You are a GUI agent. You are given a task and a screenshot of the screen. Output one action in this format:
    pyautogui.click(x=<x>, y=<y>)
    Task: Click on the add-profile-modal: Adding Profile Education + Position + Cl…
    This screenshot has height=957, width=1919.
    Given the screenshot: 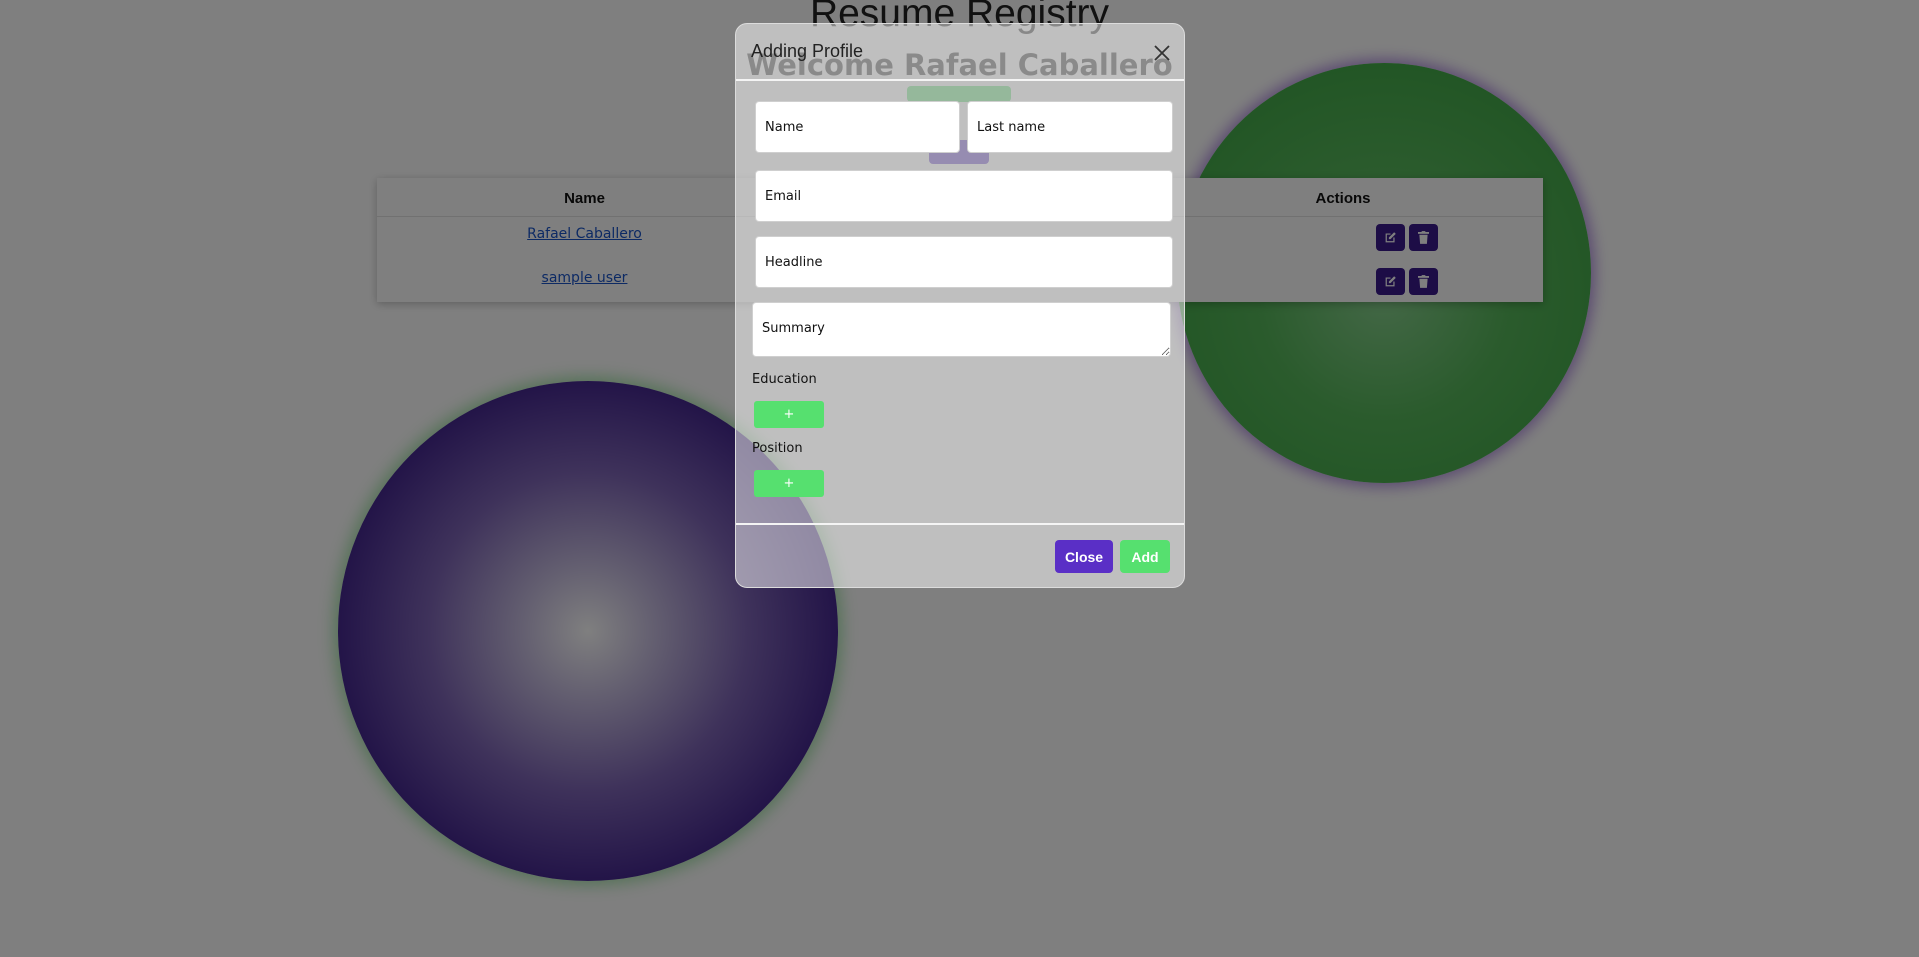 What is the action you would take?
    pyautogui.click(x=960, y=305)
    